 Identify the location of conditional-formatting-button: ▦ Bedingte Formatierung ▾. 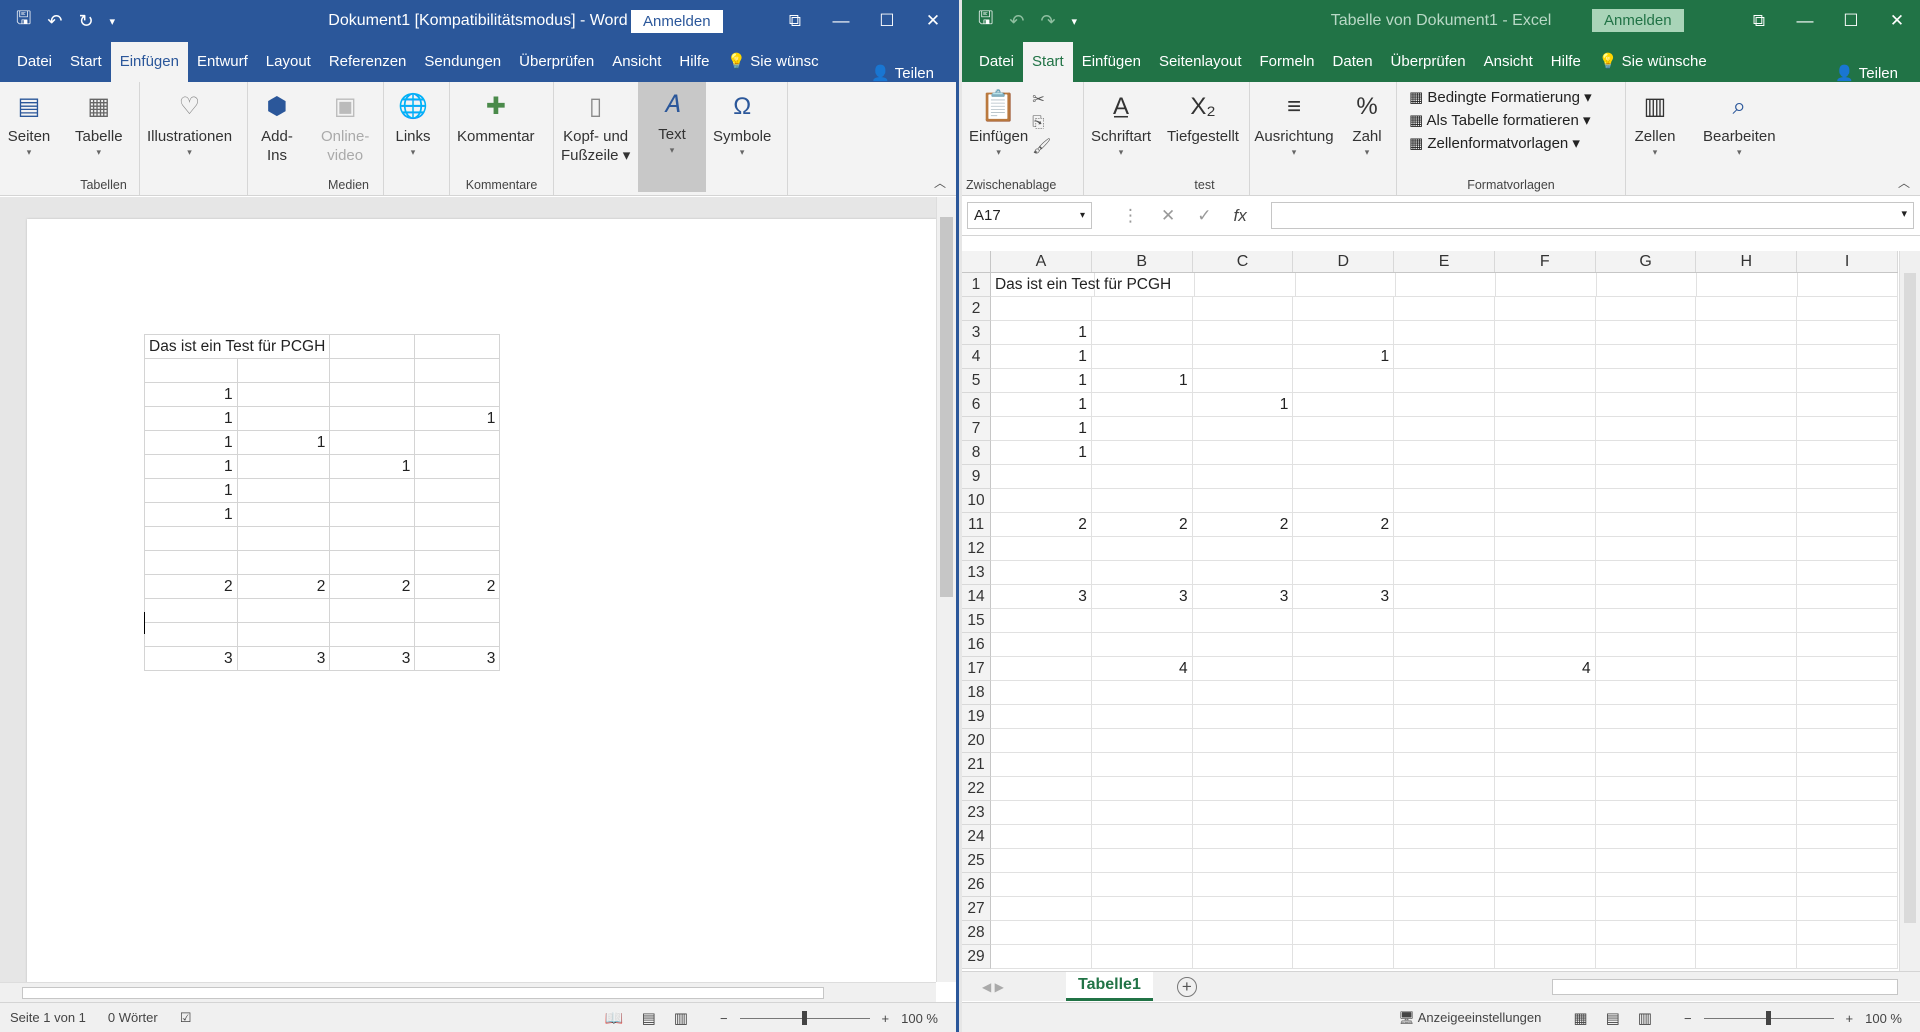
(1500, 97).